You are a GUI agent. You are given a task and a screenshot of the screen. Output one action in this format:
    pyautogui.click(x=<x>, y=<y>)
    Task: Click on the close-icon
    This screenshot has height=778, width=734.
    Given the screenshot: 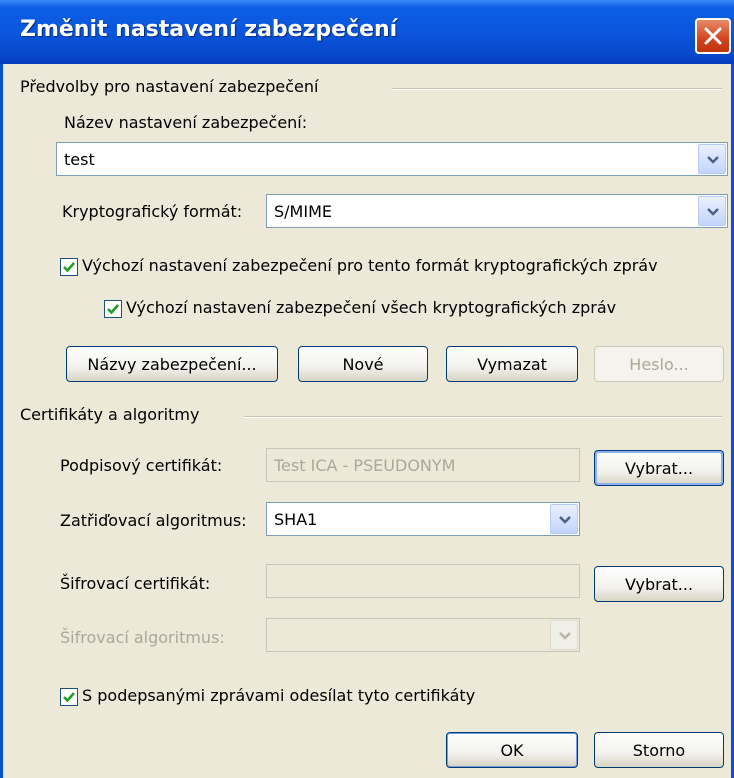 What is the action you would take?
    pyautogui.click(x=713, y=36)
    